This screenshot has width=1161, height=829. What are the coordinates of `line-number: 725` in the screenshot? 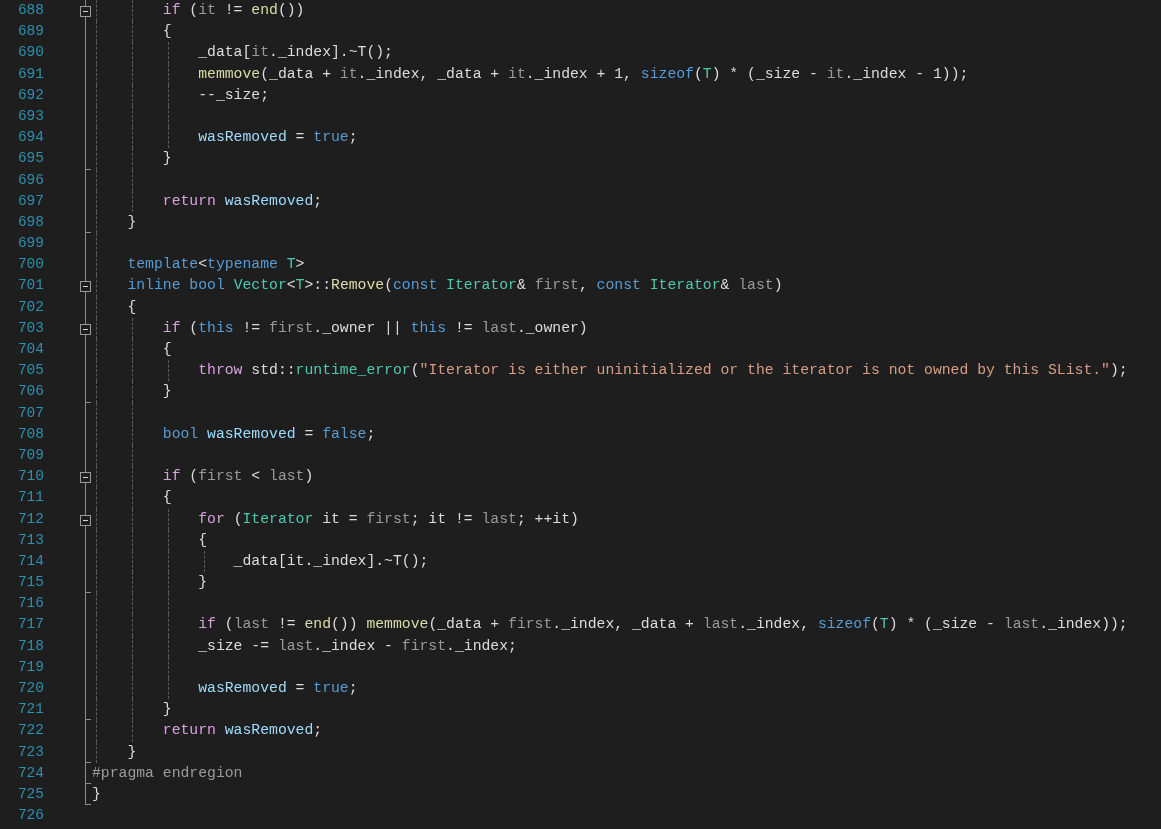 It's located at (30, 794).